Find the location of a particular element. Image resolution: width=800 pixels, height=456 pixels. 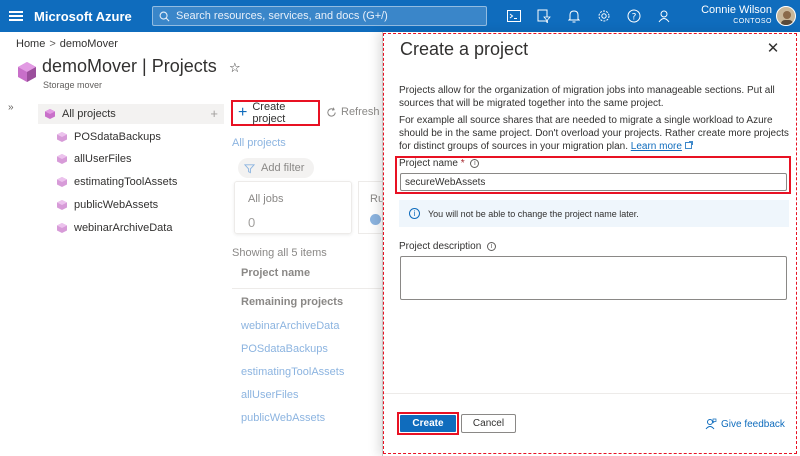

cloud-shell-icon is located at coordinates (514, 16).